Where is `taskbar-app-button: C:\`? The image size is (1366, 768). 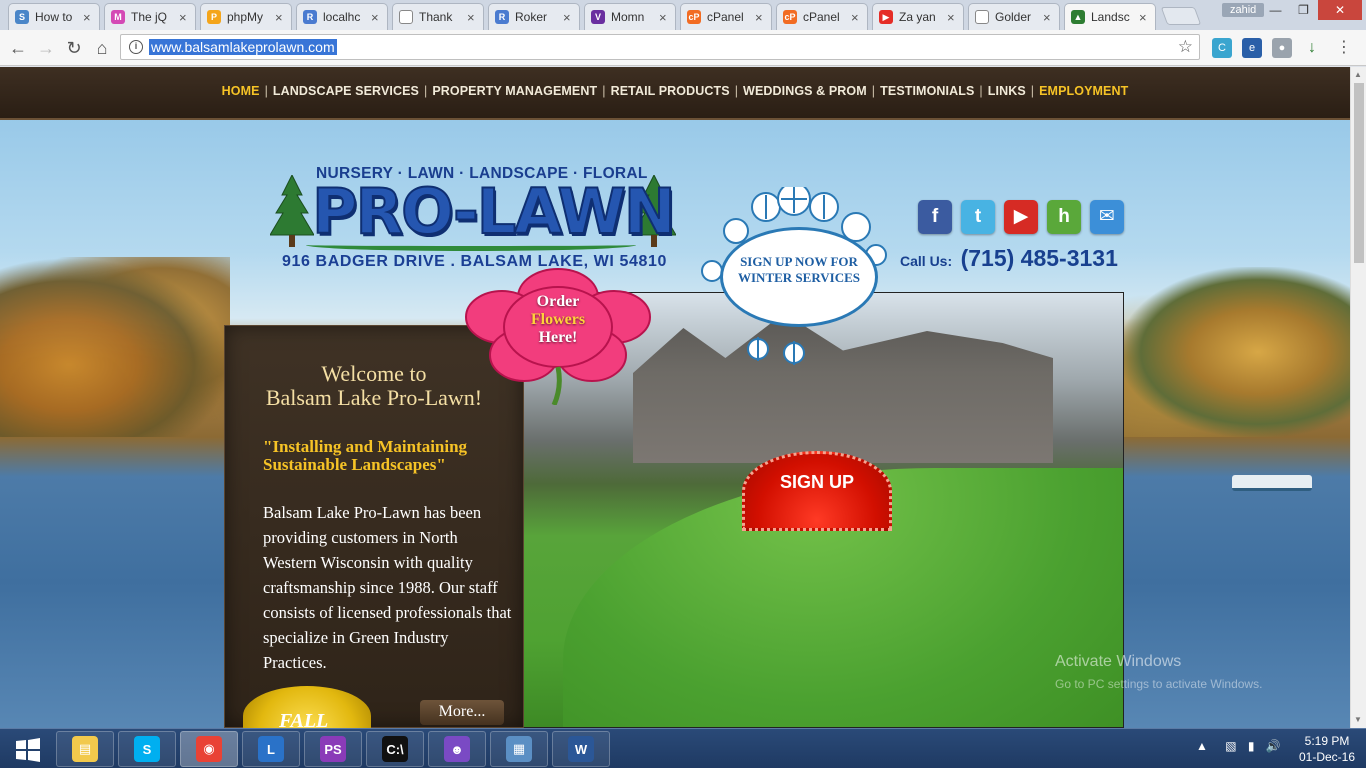 taskbar-app-button: C:\ is located at coordinates (395, 749).